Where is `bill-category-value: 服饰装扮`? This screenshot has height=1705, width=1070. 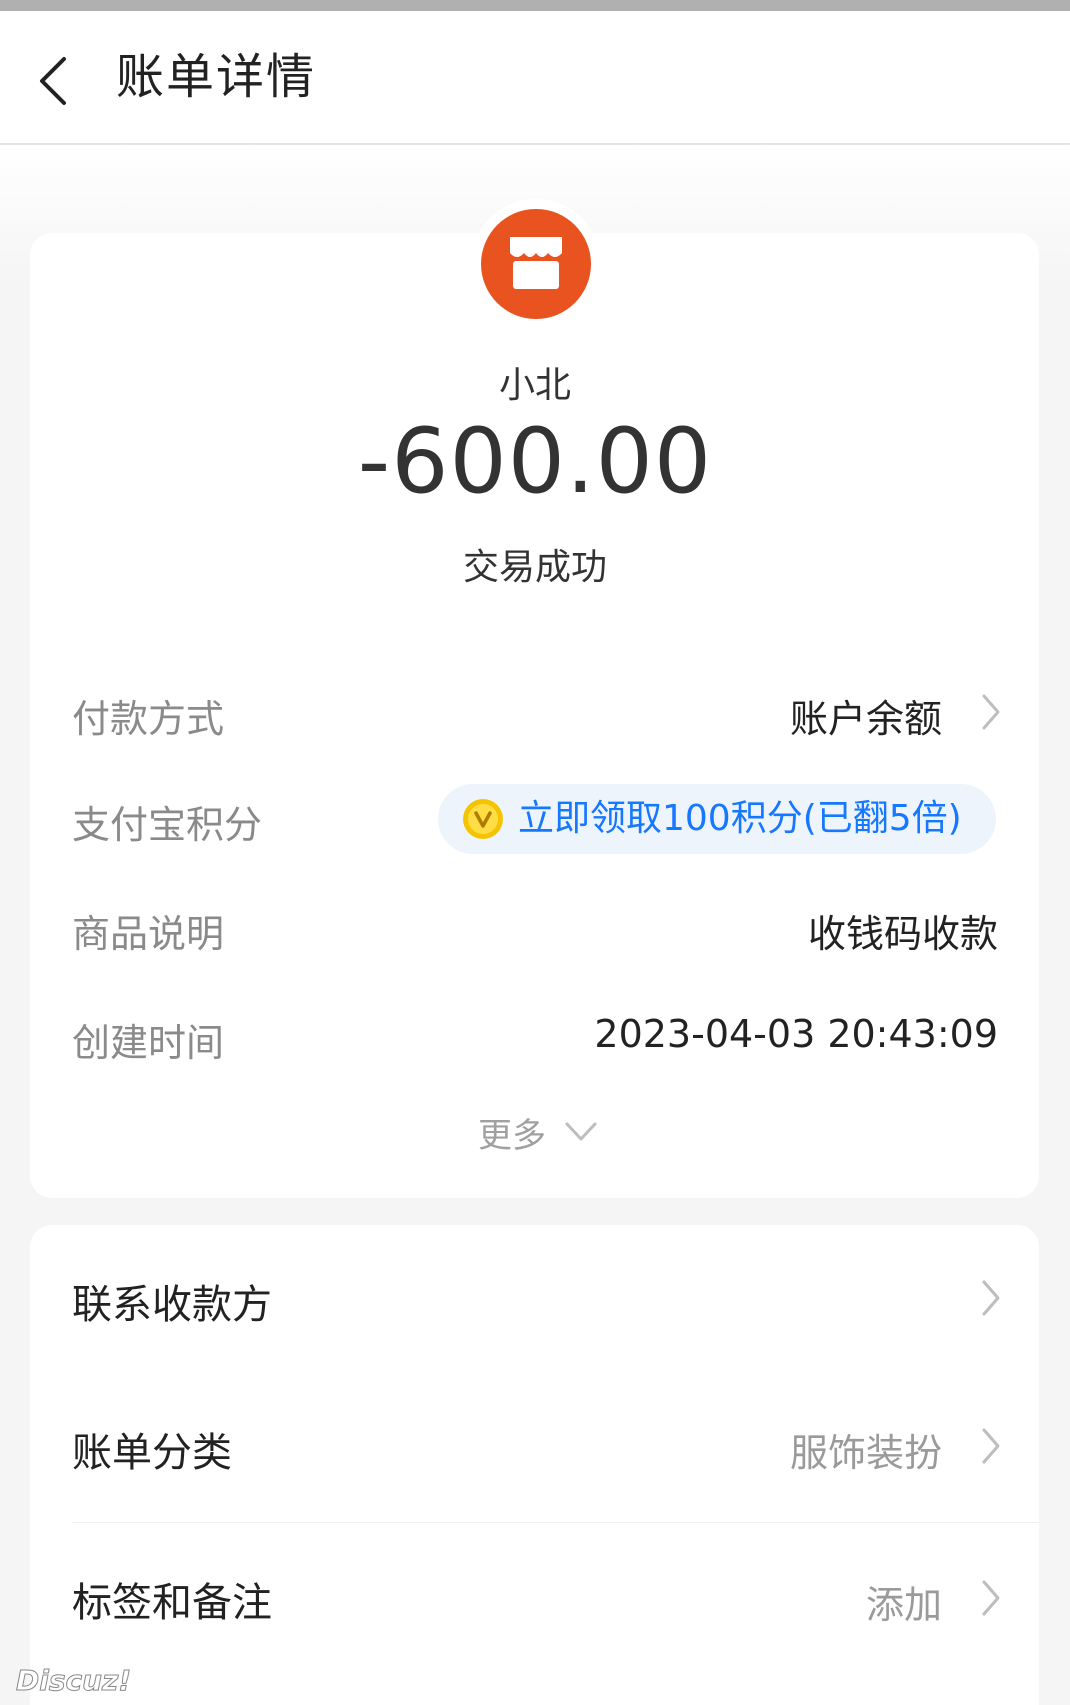 bill-category-value: 服饰装扮 is located at coordinates (866, 1449).